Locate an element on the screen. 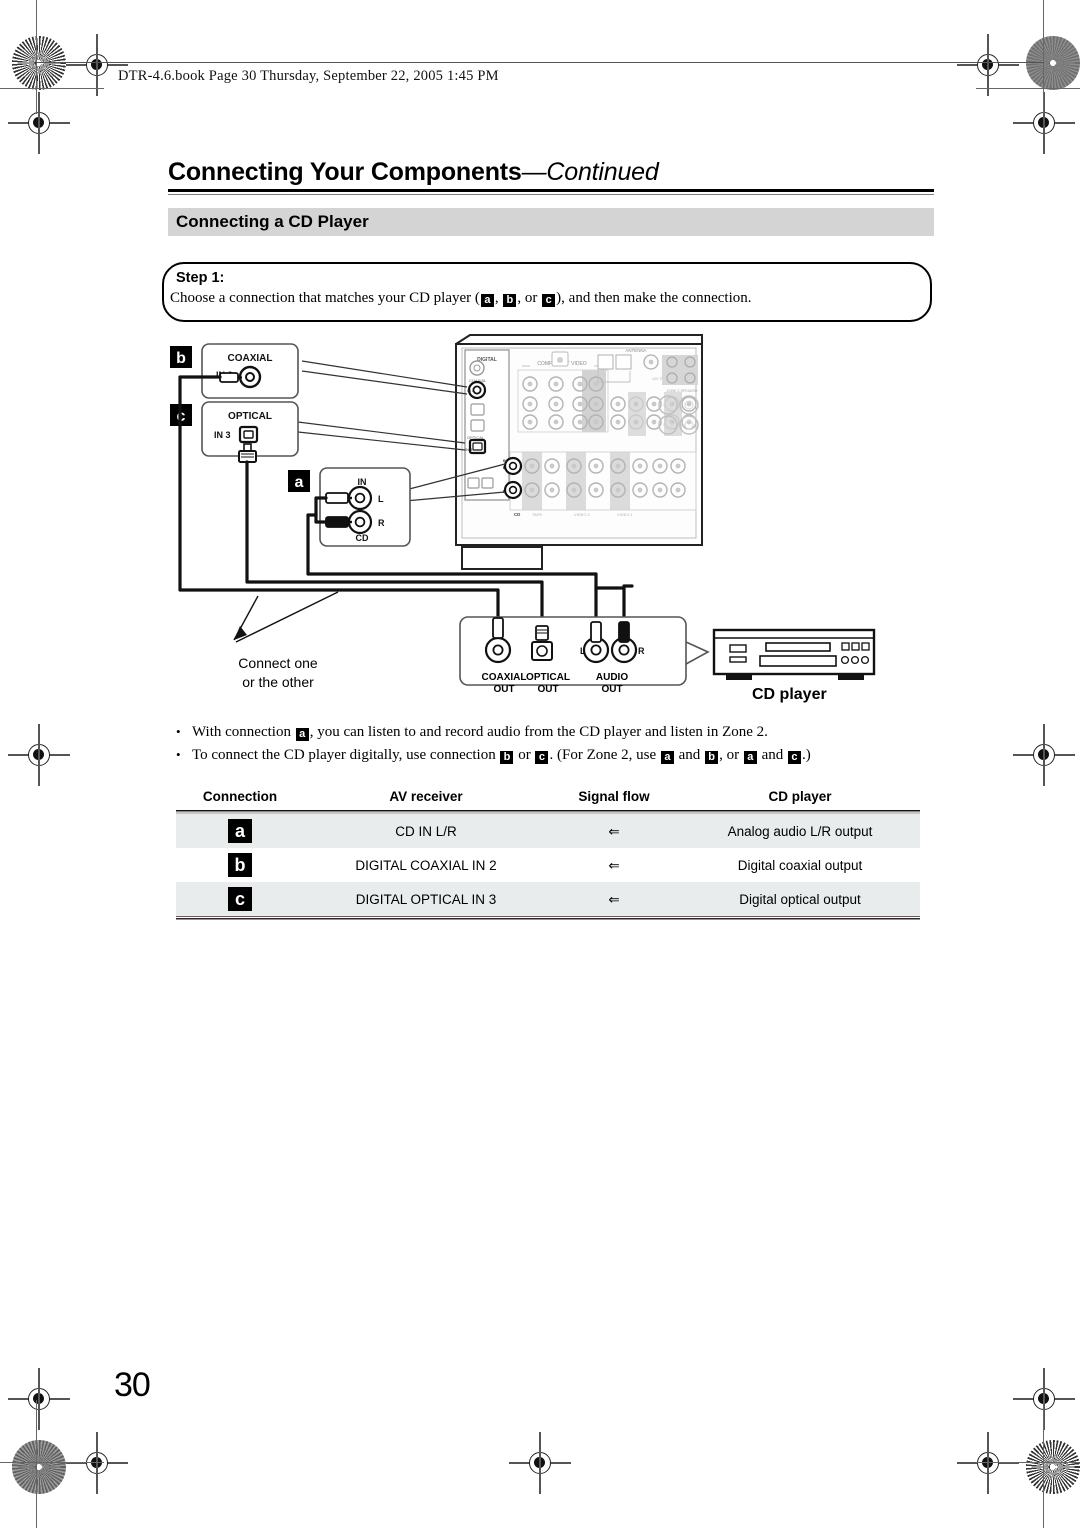  table-header-rule is located at coordinates (548, 812).